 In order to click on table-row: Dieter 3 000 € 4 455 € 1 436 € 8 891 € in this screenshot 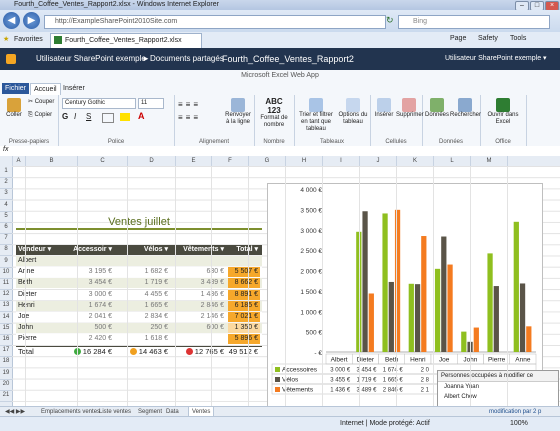, I will do `click(139, 294)`.